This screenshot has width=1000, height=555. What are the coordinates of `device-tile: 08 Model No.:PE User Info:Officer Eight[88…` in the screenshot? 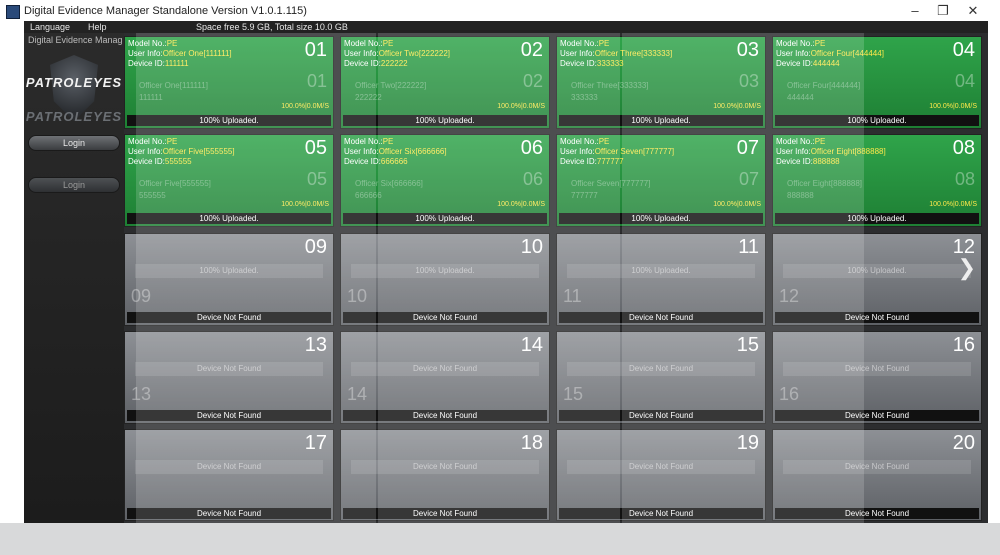 It's located at (877, 180).